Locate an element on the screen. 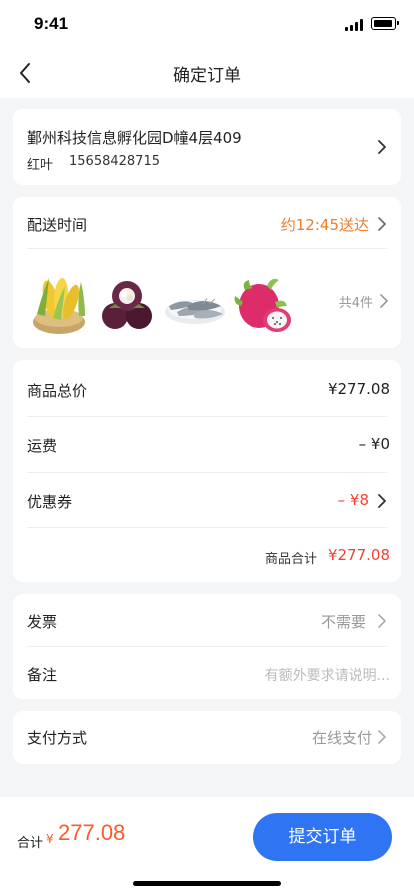 This screenshot has width=414, height=896. shrimp-product-image is located at coordinates (195, 304).